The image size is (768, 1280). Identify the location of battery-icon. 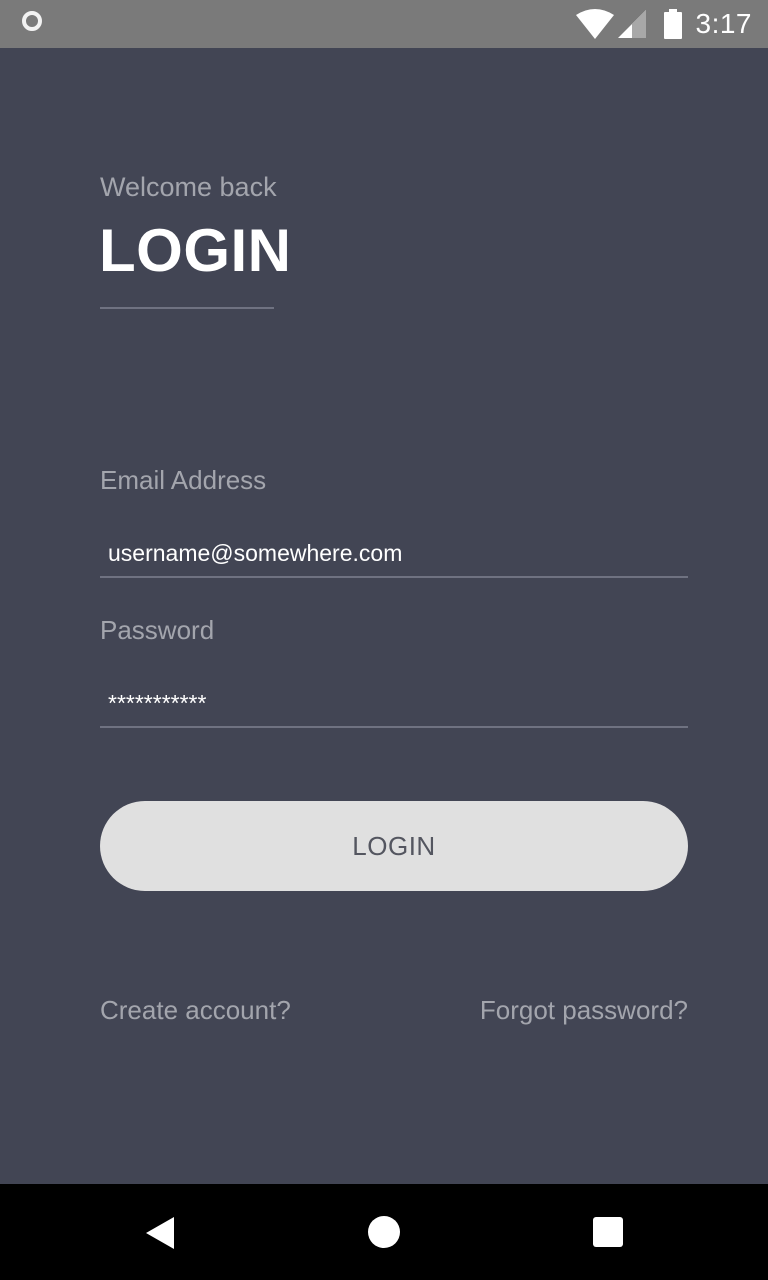
(672, 24).